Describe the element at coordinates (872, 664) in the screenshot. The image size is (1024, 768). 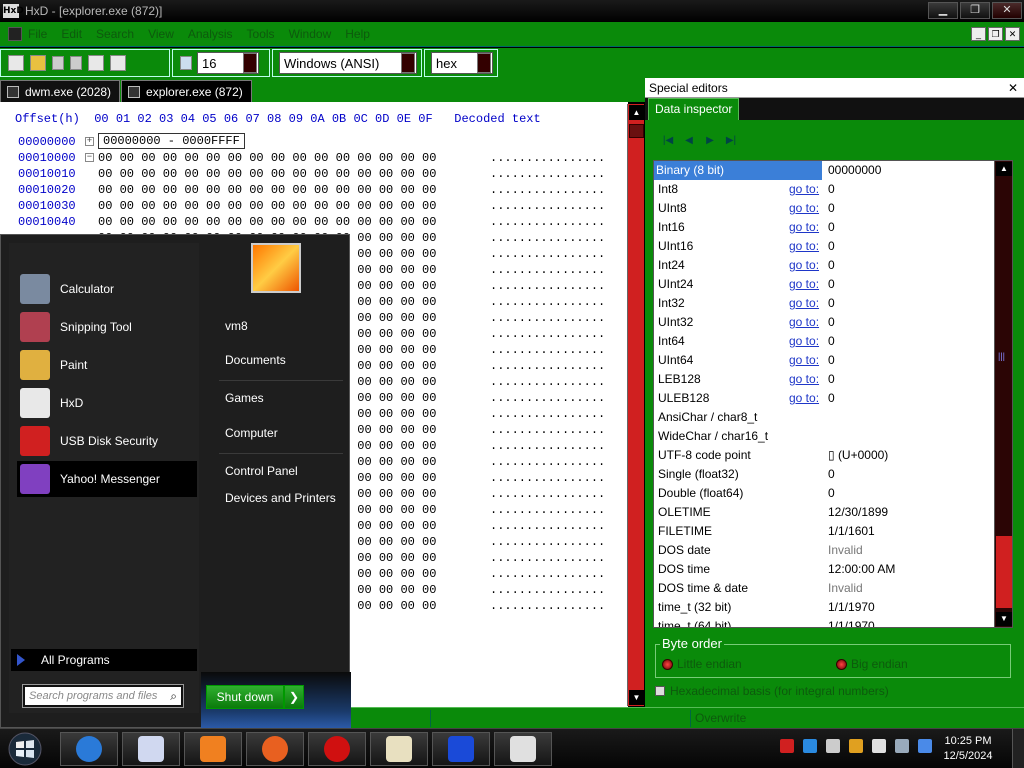
I see `big-endian-radio: Big endian` at that location.